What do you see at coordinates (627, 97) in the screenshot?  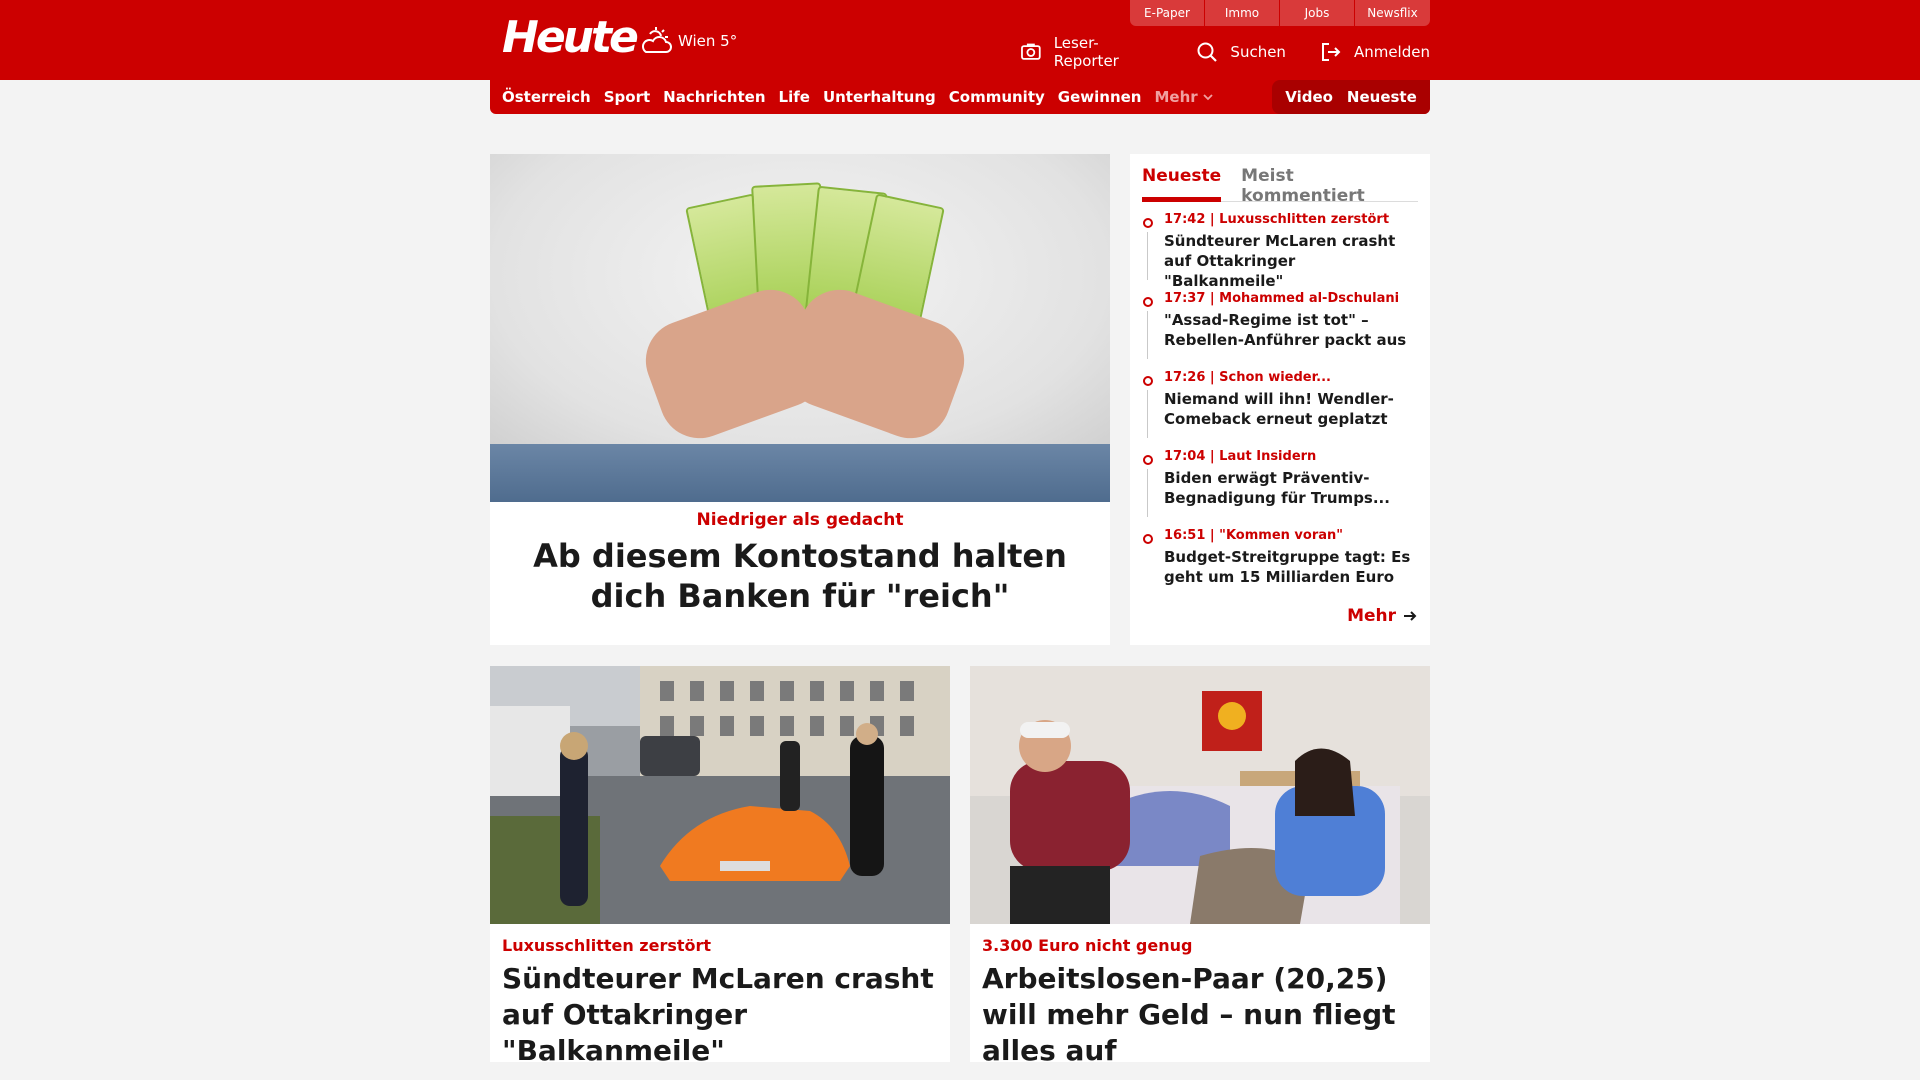 I see `nav-item-sport: Sport` at bounding box center [627, 97].